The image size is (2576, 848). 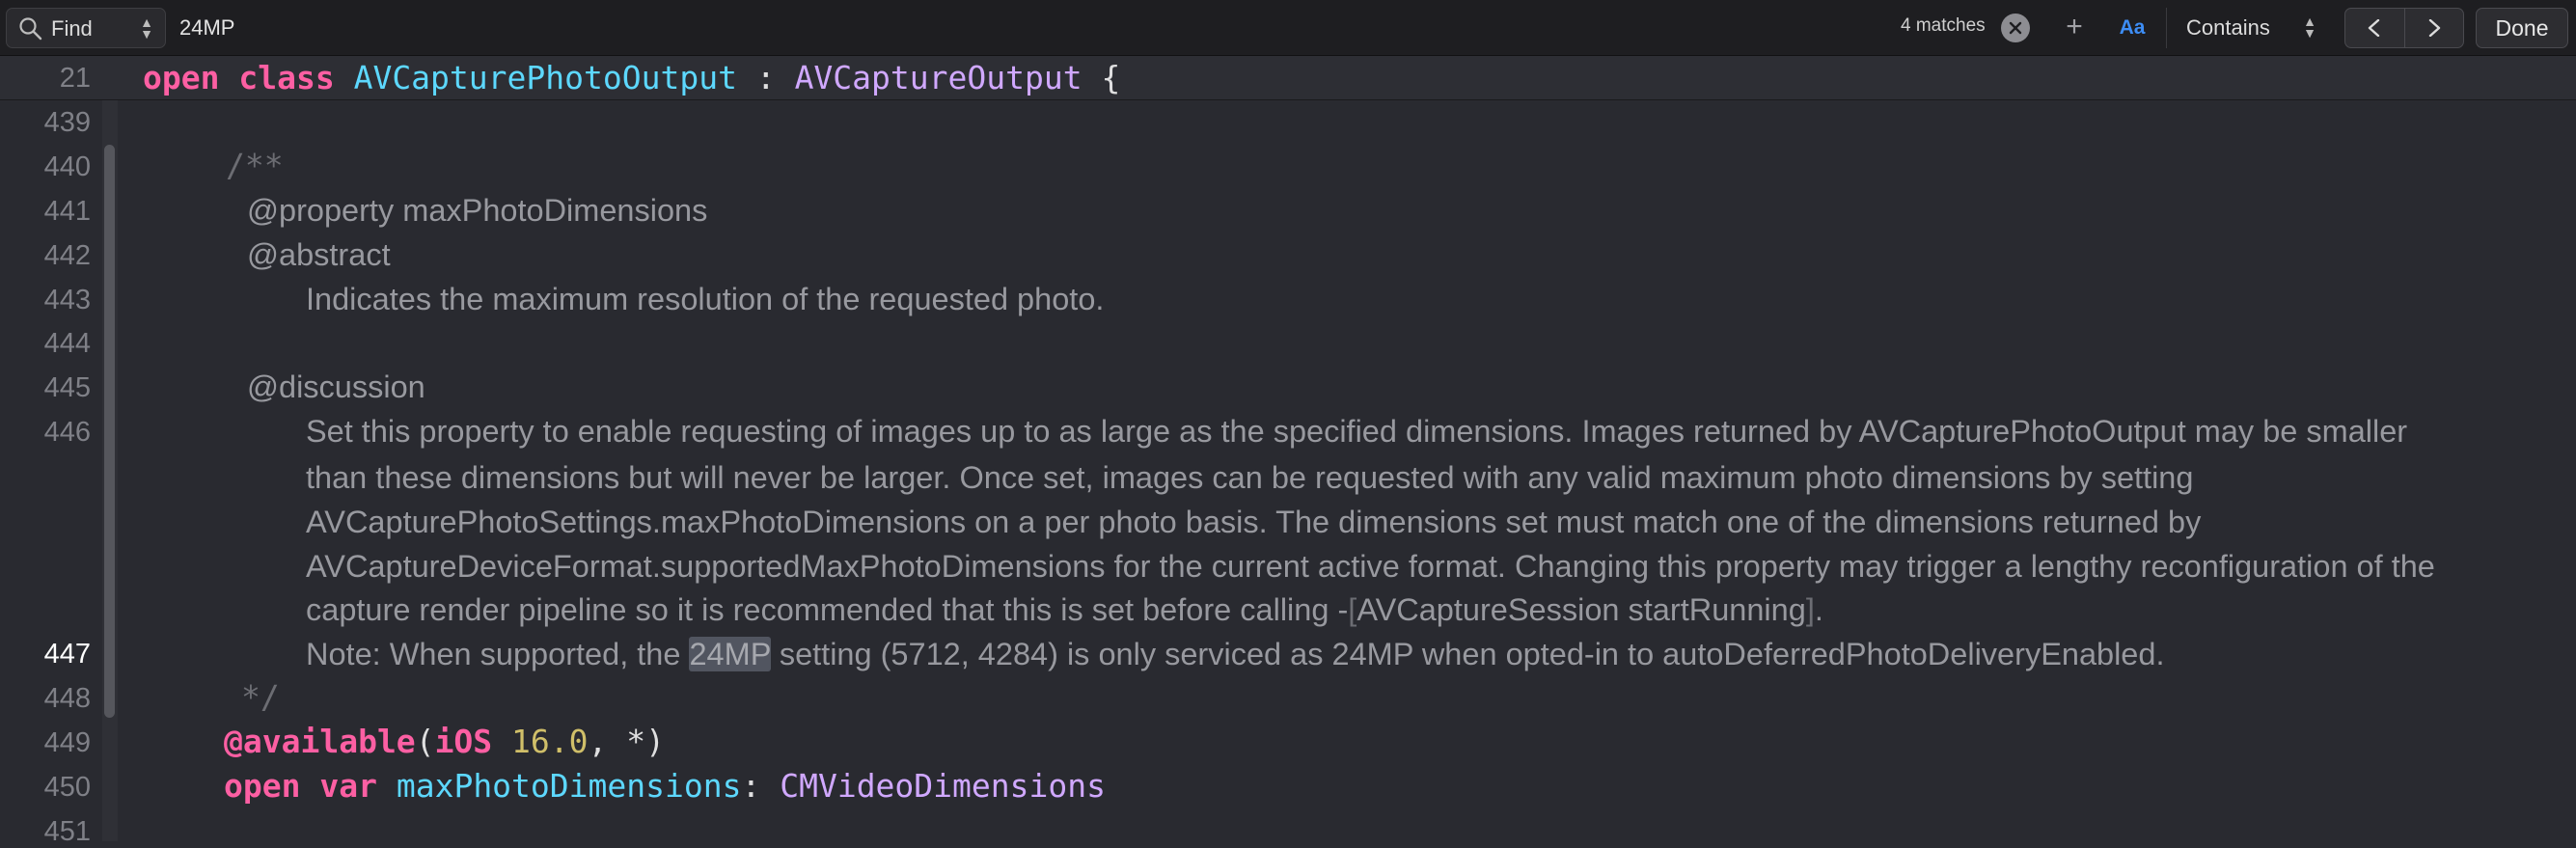 I want to click on match-count: 4 matches, so click(x=1944, y=25).